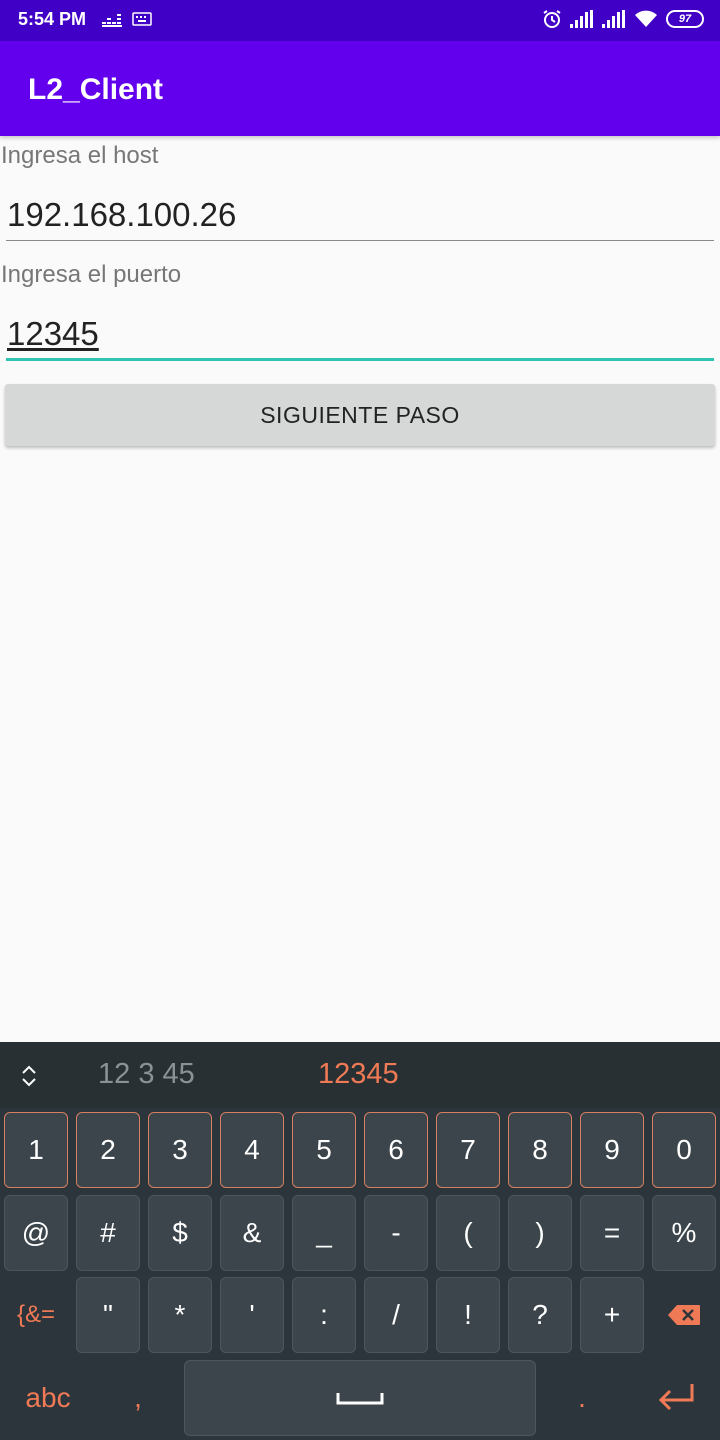 This screenshot has width=720, height=1440. I want to click on key-percent: %, so click(684, 1233).